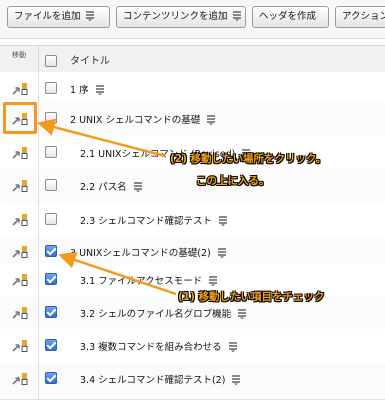  What do you see at coordinates (20, 118) in the screenshot?
I see `target-highlight-box` at bounding box center [20, 118].